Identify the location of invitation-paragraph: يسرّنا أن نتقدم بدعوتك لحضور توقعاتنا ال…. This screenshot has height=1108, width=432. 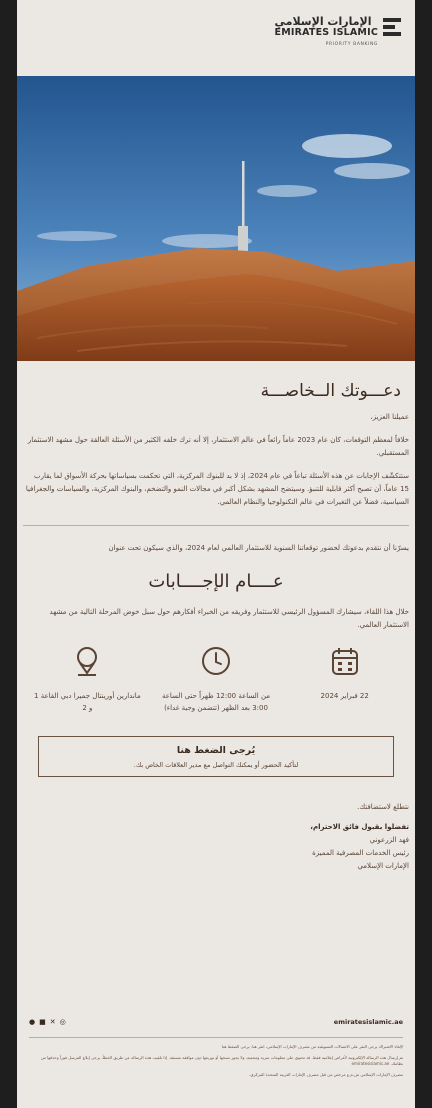
(259, 548).